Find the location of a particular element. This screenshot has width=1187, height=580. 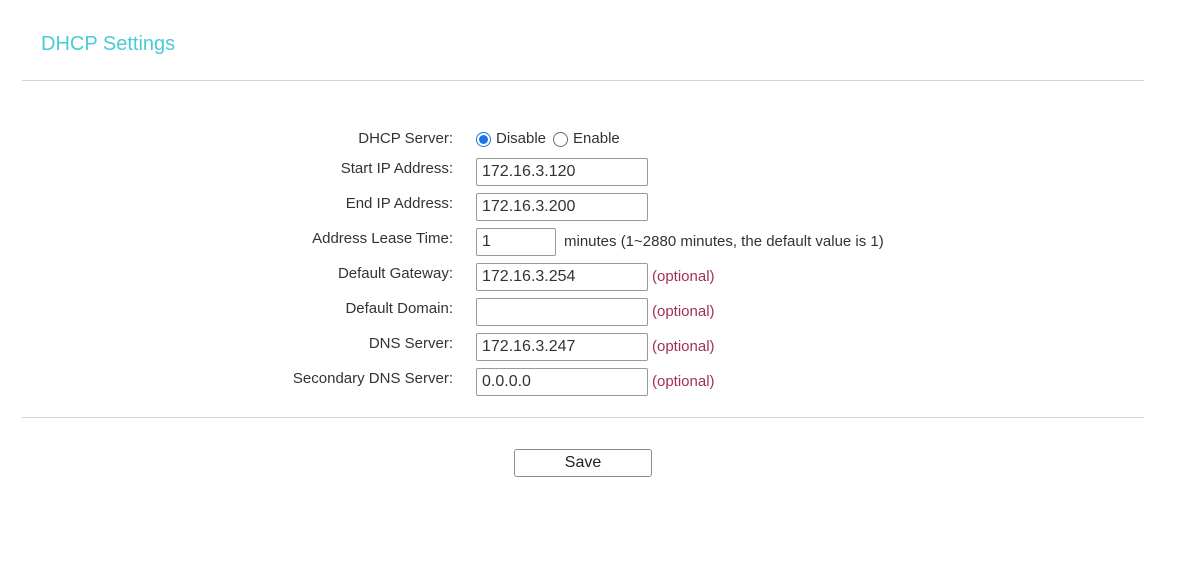

default-gateway-label: Default Gateway: is located at coordinates (395, 273).